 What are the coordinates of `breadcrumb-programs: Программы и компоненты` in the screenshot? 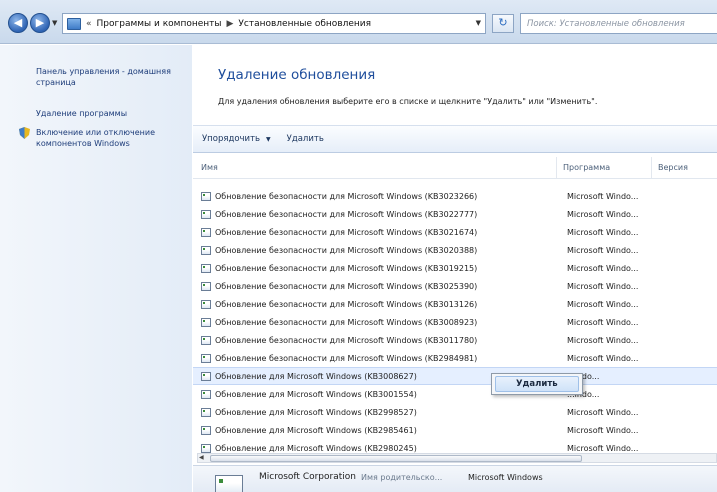 It's located at (159, 24).